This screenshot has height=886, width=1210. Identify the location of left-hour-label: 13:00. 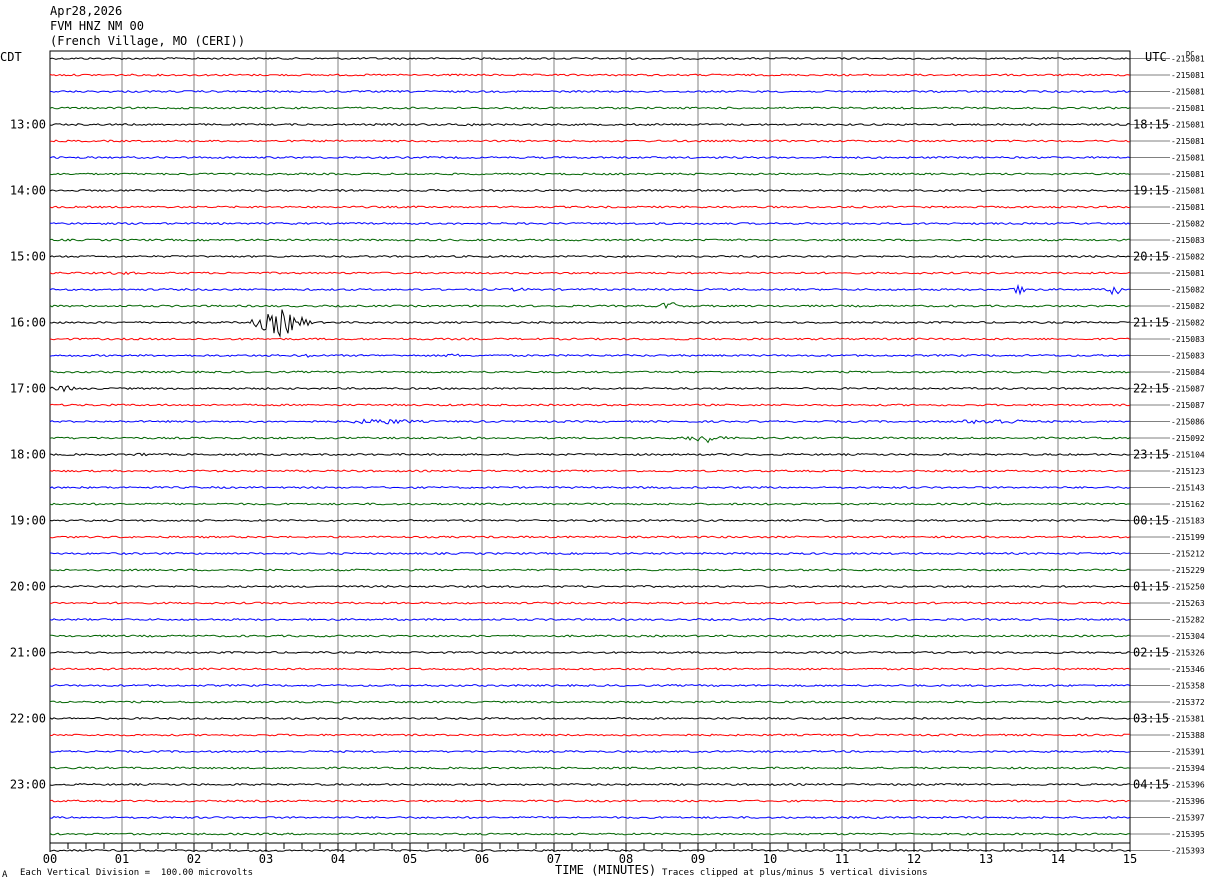
(28, 125).